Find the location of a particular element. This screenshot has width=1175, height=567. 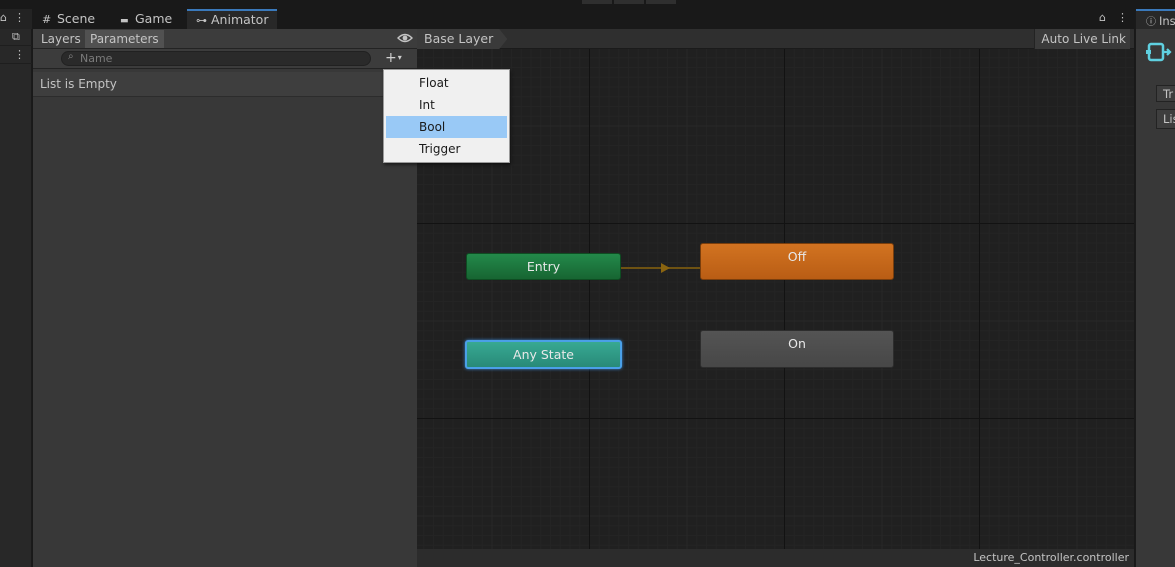

eye-icon is located at coordinates (405, 38).